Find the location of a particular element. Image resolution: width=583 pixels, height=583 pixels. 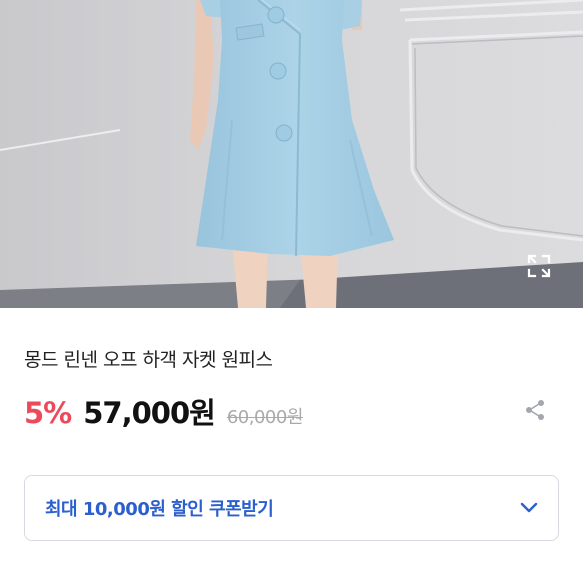

expand-button is located at coordinates (539, 266).